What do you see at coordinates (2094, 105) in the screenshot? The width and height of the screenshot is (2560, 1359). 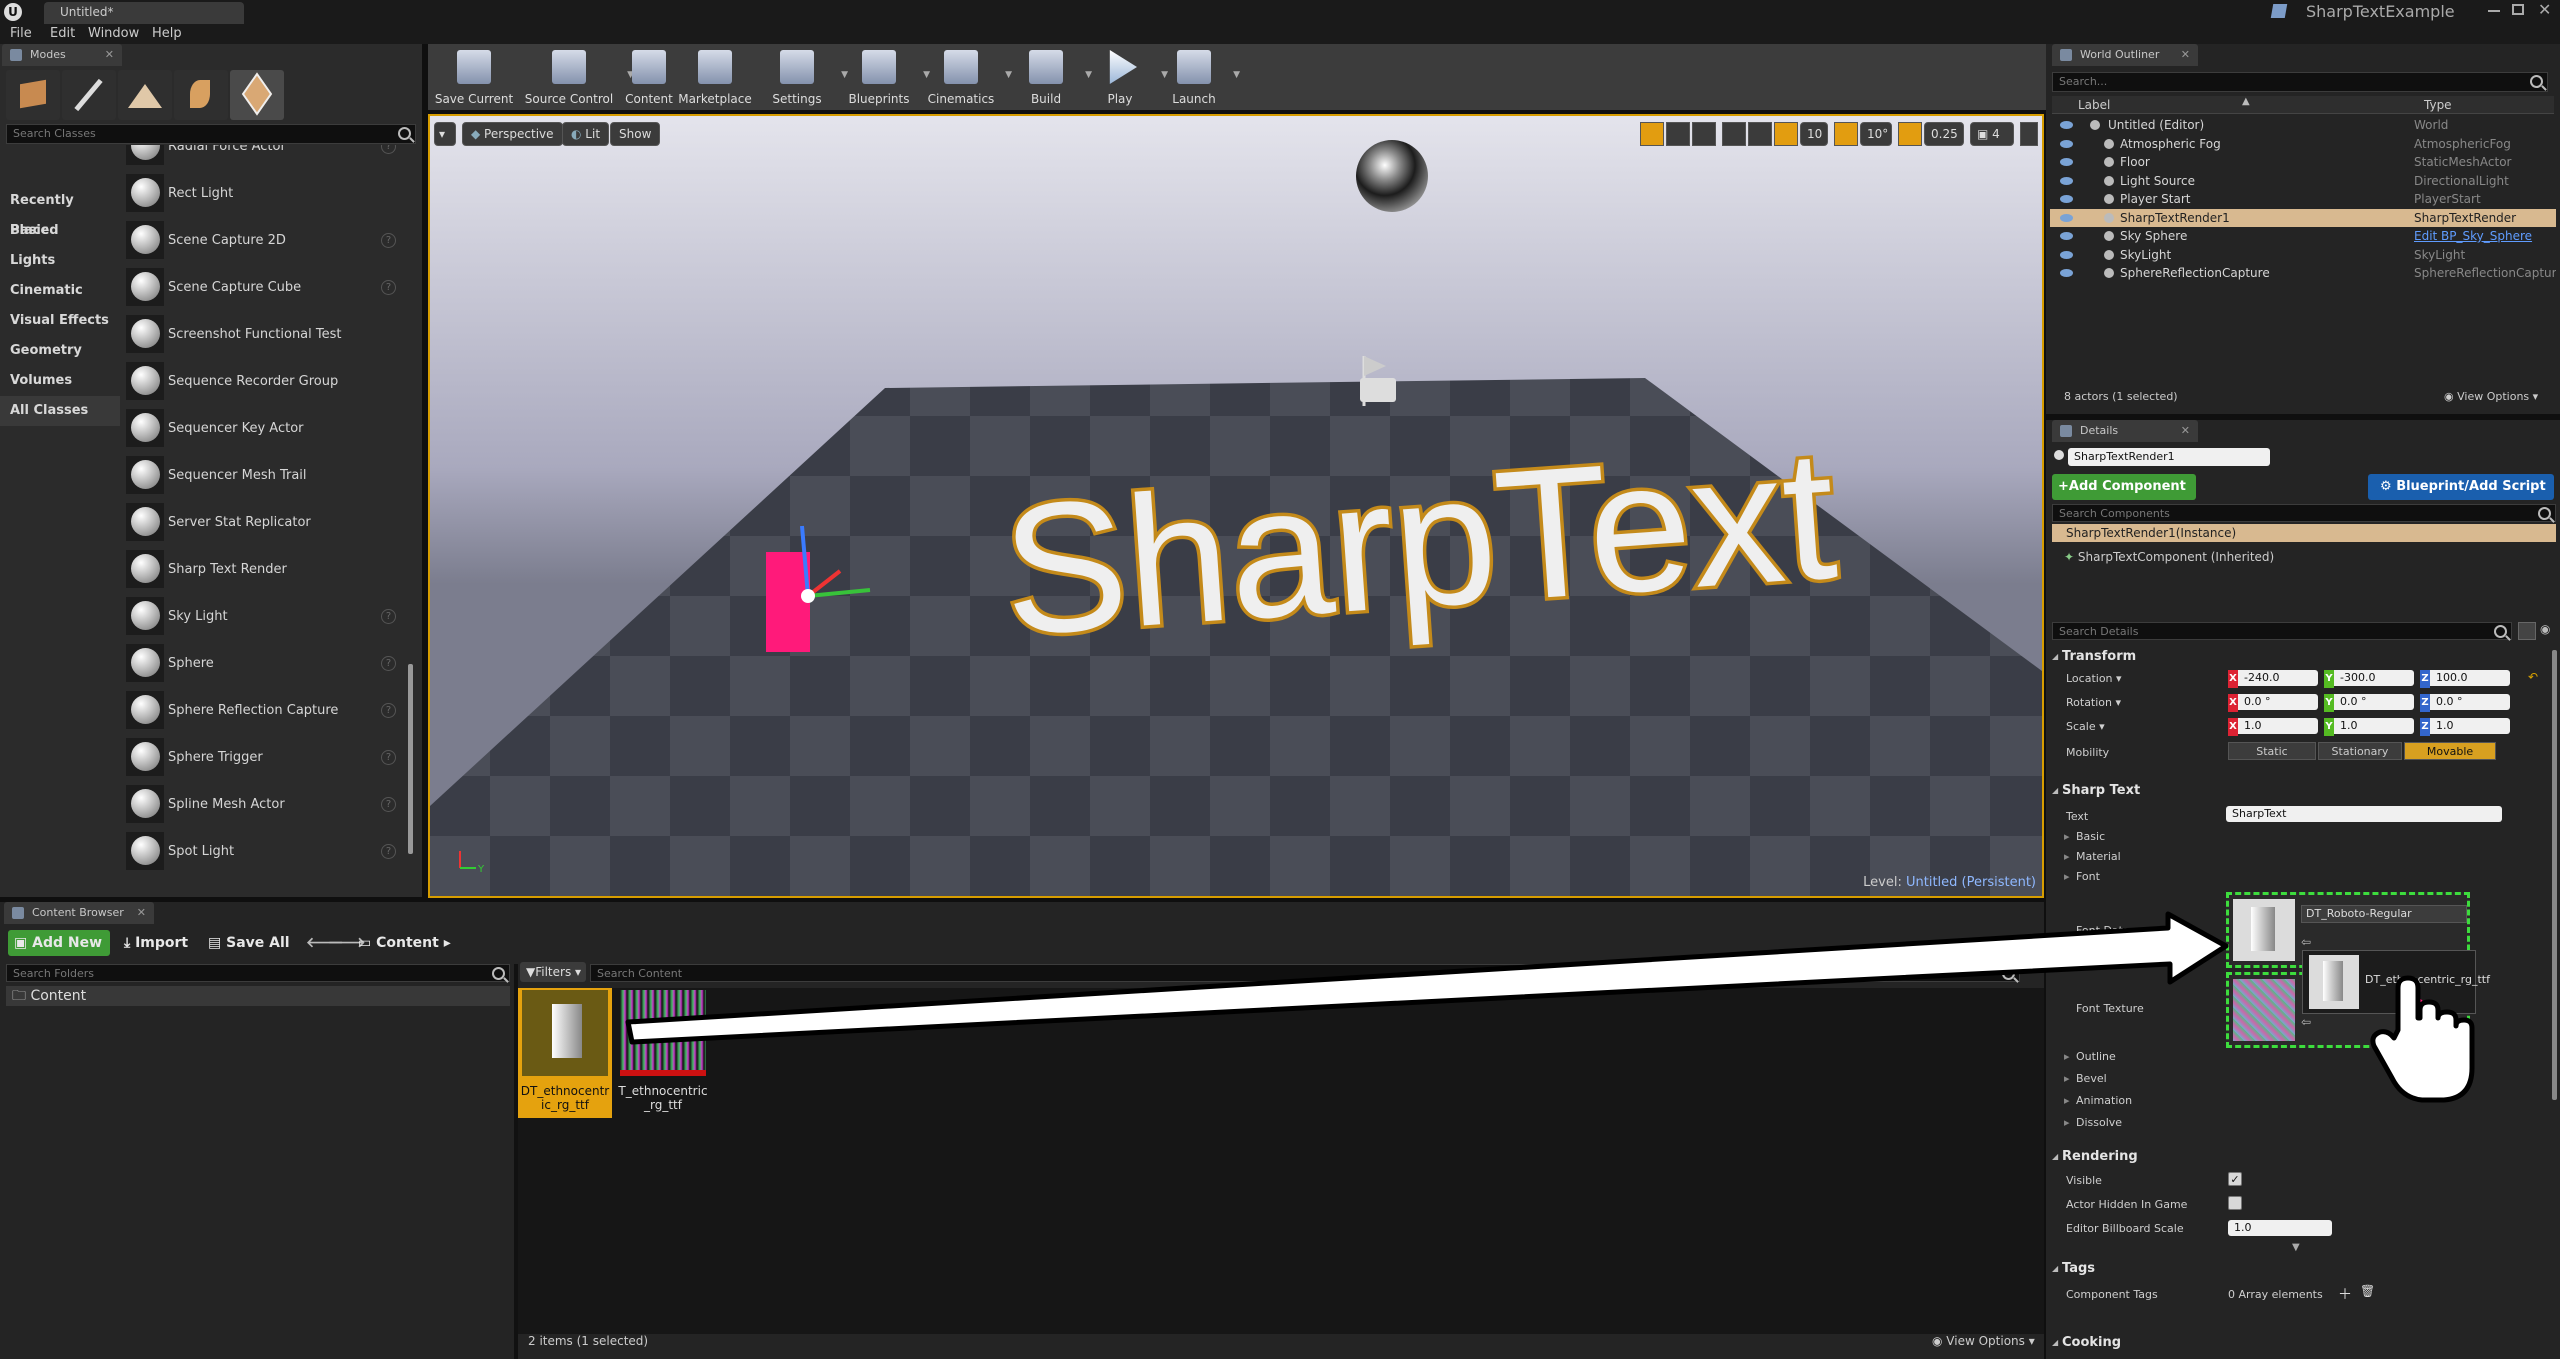 I see `label-column-header: Label` at bounding box center [2094, 105].